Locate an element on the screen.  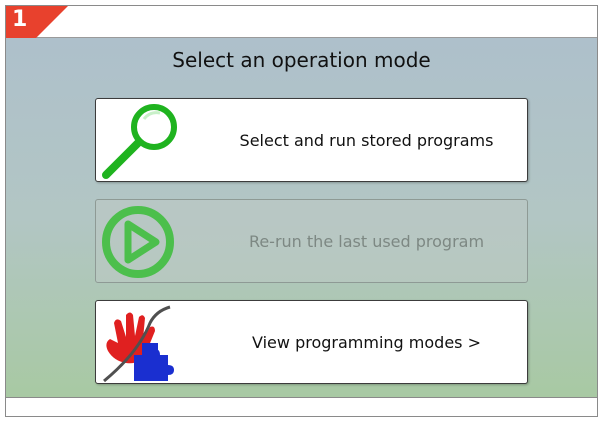
select-run-stored-programs-button: Select and run stored programs is located at coordinates (311, 140).